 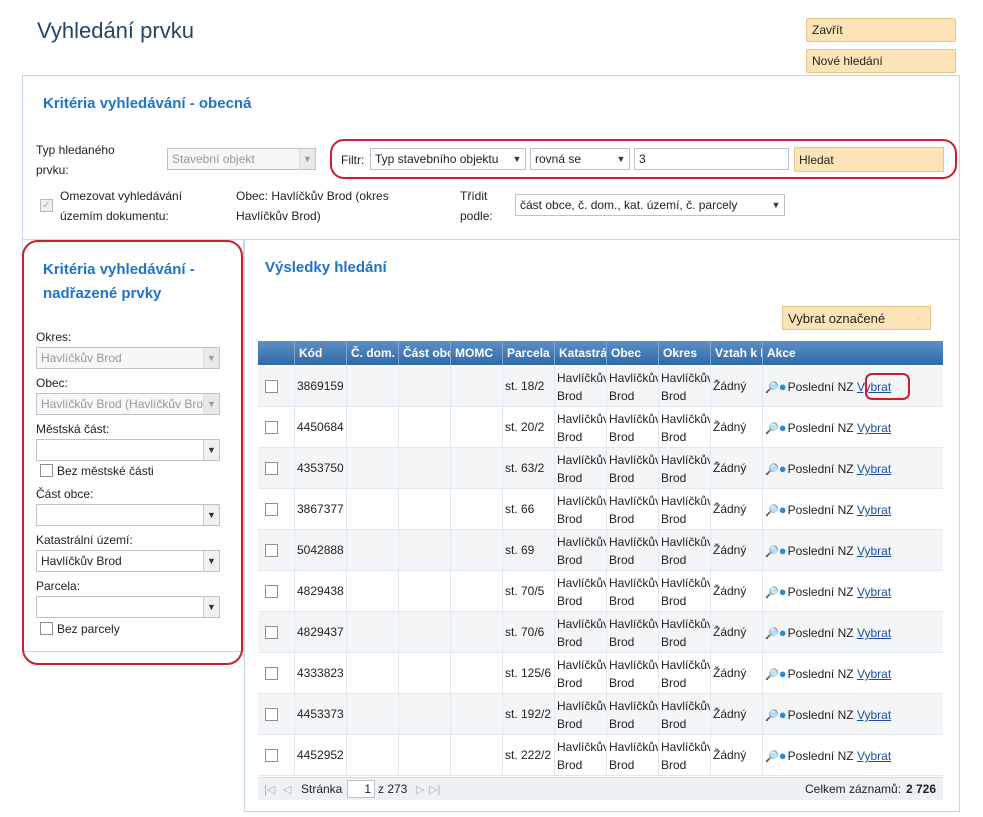 What do you see at coordinates (529, 509) in the screenshot?
I see `cell-parcela: st. 66` at bounding box center [529, 509].